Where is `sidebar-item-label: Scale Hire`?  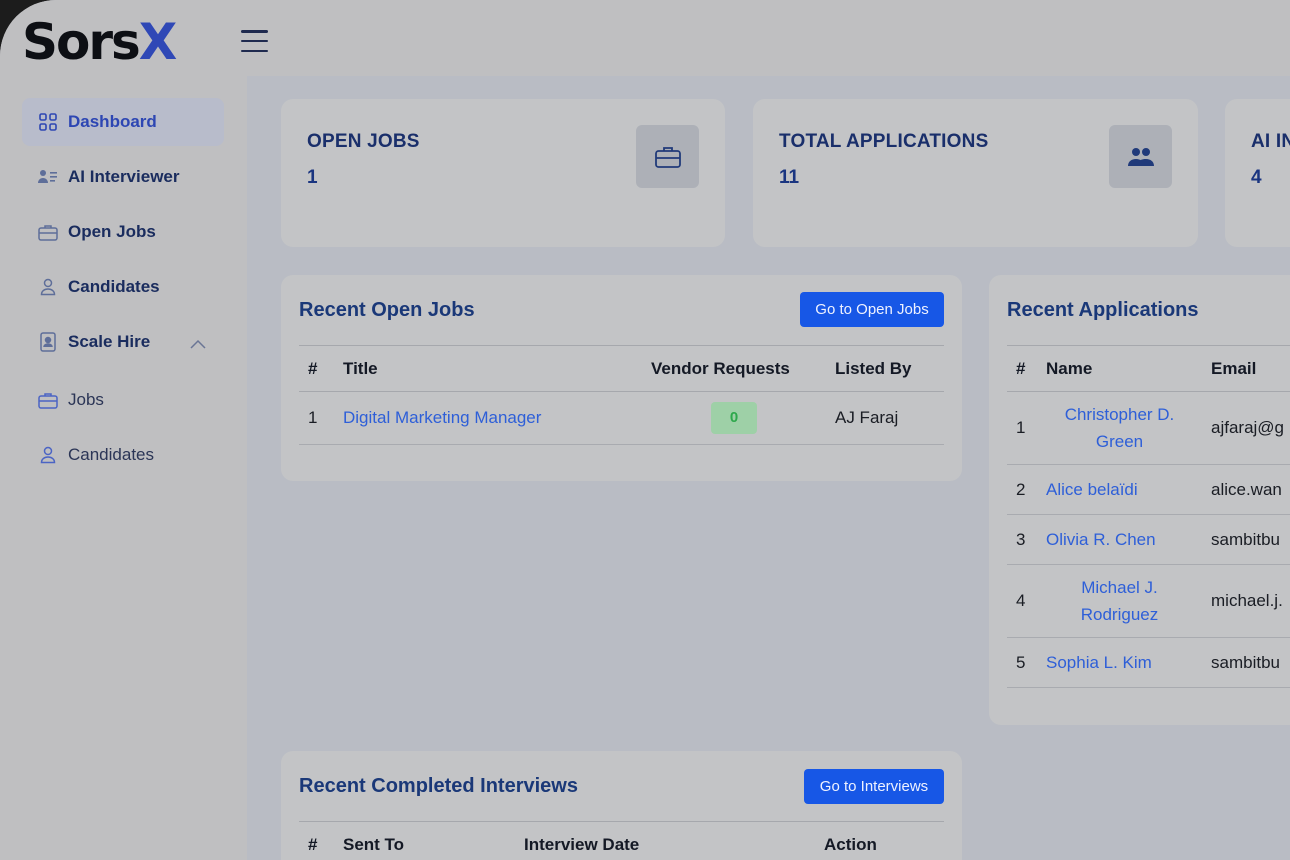
sidebar-item-label: Scale Hire is located at coordinates (109, 341).